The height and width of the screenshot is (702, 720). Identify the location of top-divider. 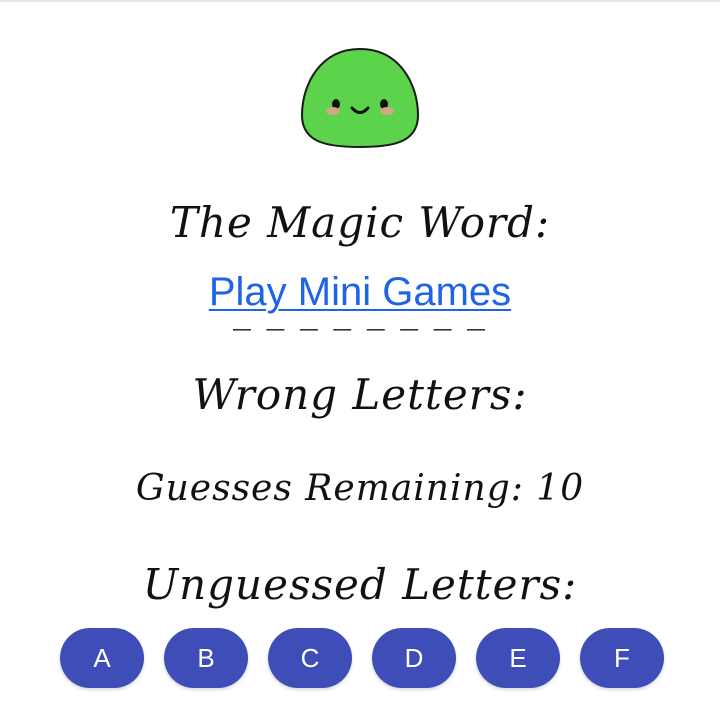
(360, 1).